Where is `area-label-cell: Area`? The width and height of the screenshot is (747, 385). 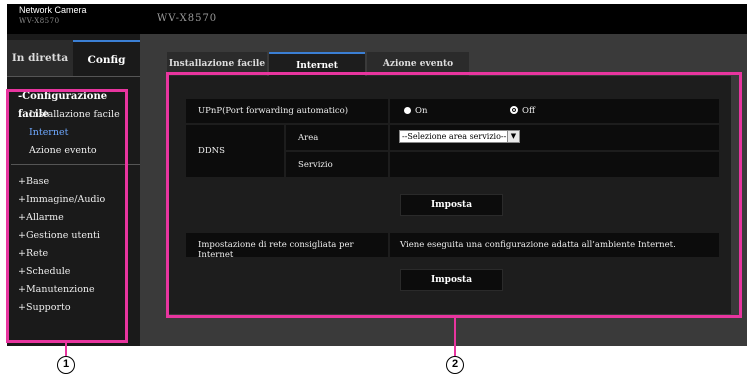
area-label-cell: Area is located at coordinates (337, 137).